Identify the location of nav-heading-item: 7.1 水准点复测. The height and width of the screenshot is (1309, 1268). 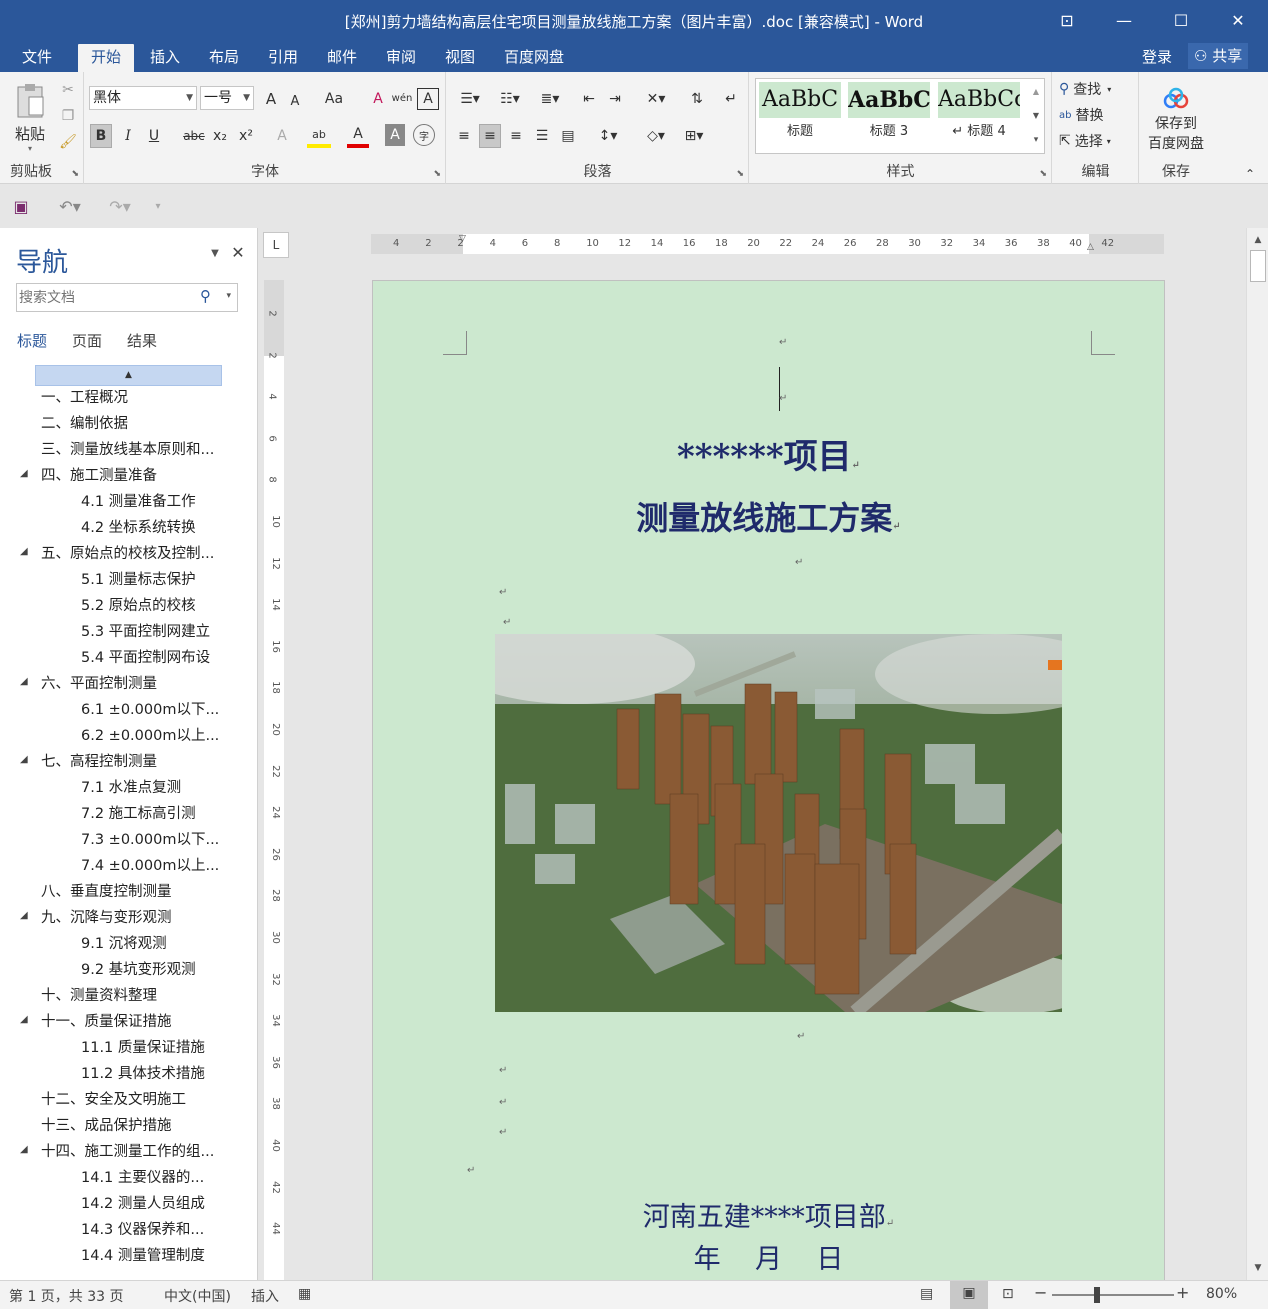
(131, 786).